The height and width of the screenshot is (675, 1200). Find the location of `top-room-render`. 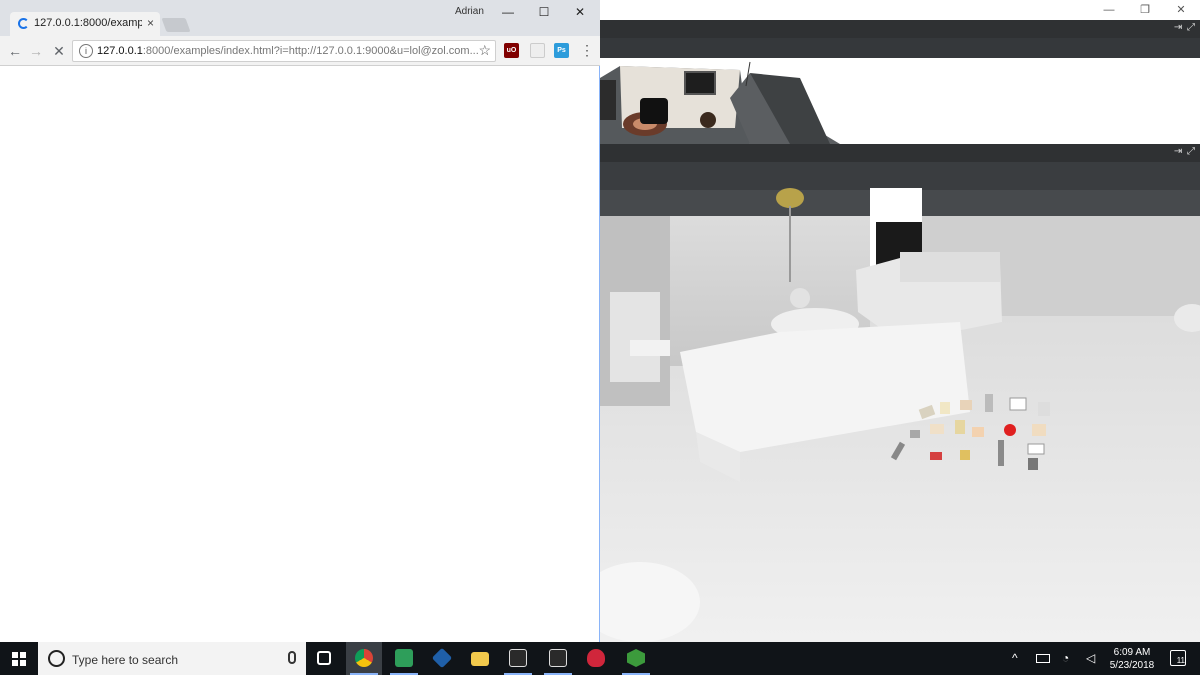

top-room-render is located at coordinates (900, 101).